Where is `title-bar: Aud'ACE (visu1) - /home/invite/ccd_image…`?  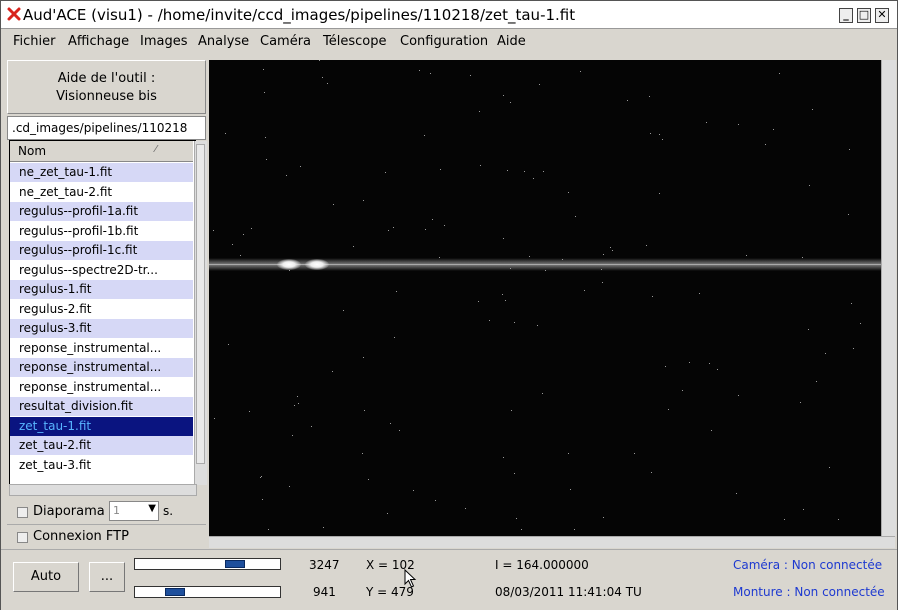
title-bar: Aud'ACE (visu1) - /home/invite/ccd_image… is located at coordinates (449, 15).